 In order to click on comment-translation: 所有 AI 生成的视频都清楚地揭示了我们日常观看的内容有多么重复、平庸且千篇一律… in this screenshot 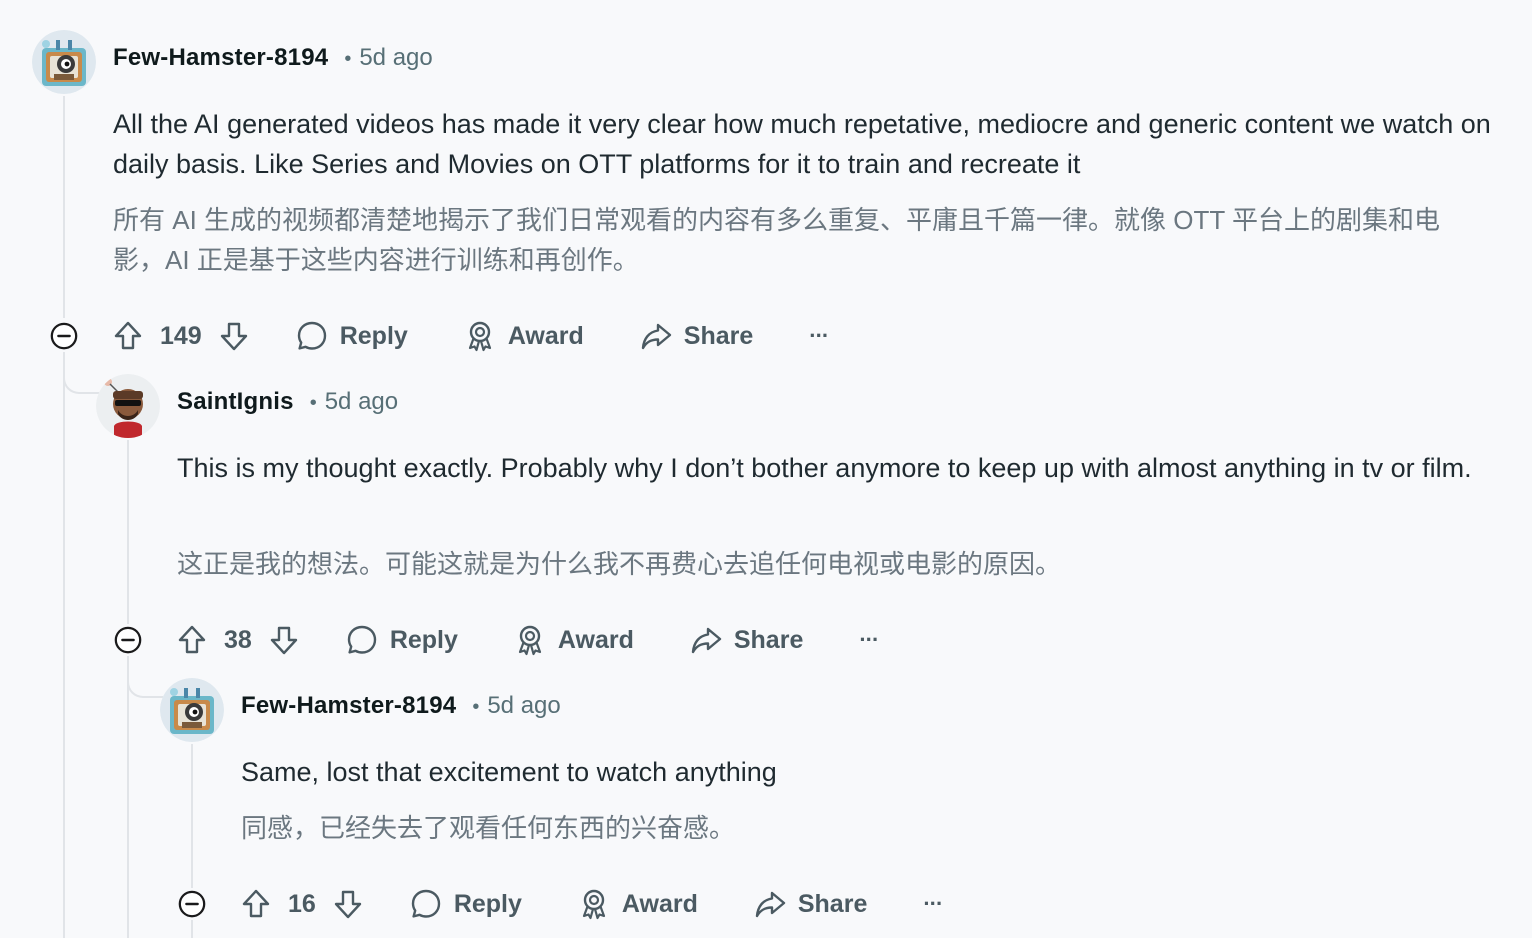, I will do `click(776, 240)`.